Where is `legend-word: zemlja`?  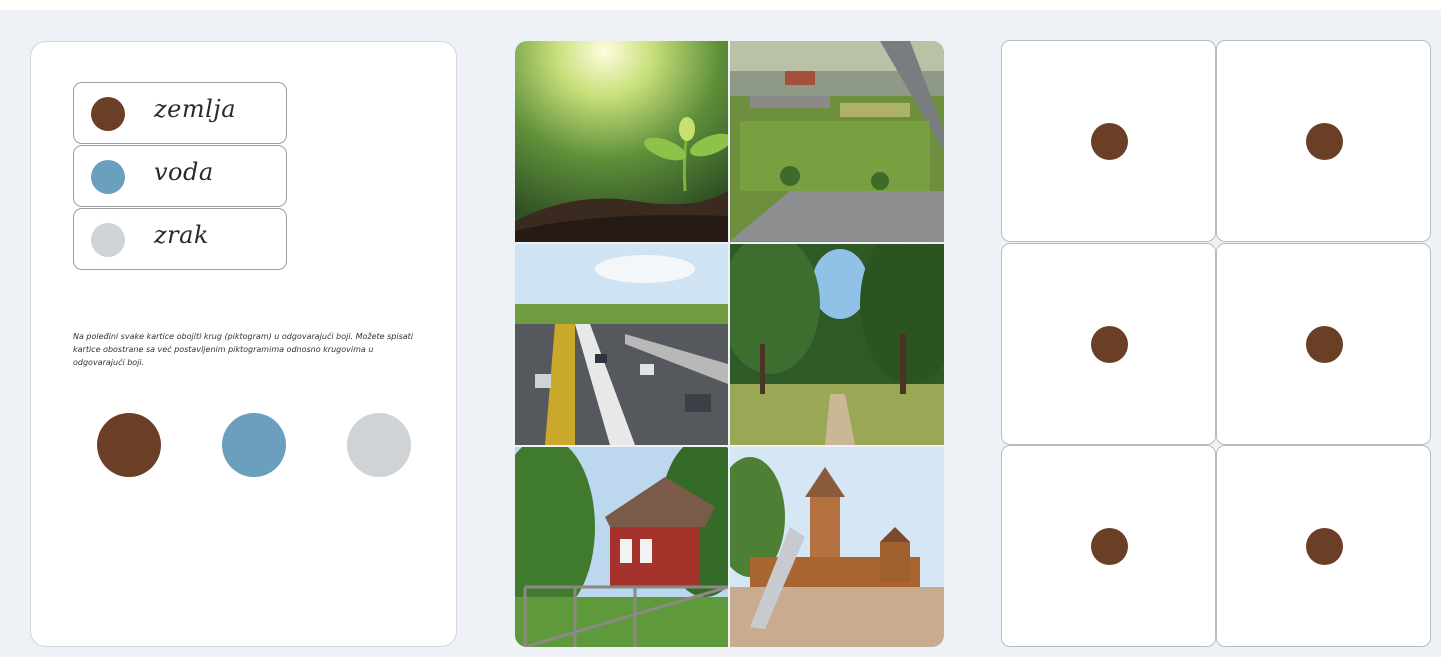
legend-word: zemlja is located at coordinates (195, 109).